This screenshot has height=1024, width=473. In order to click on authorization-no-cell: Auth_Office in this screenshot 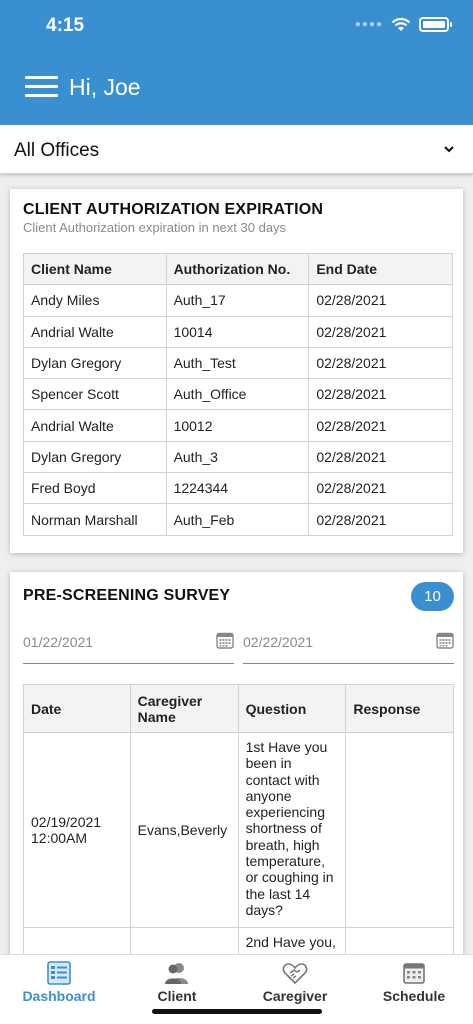, I will do `click(237, 394)`.